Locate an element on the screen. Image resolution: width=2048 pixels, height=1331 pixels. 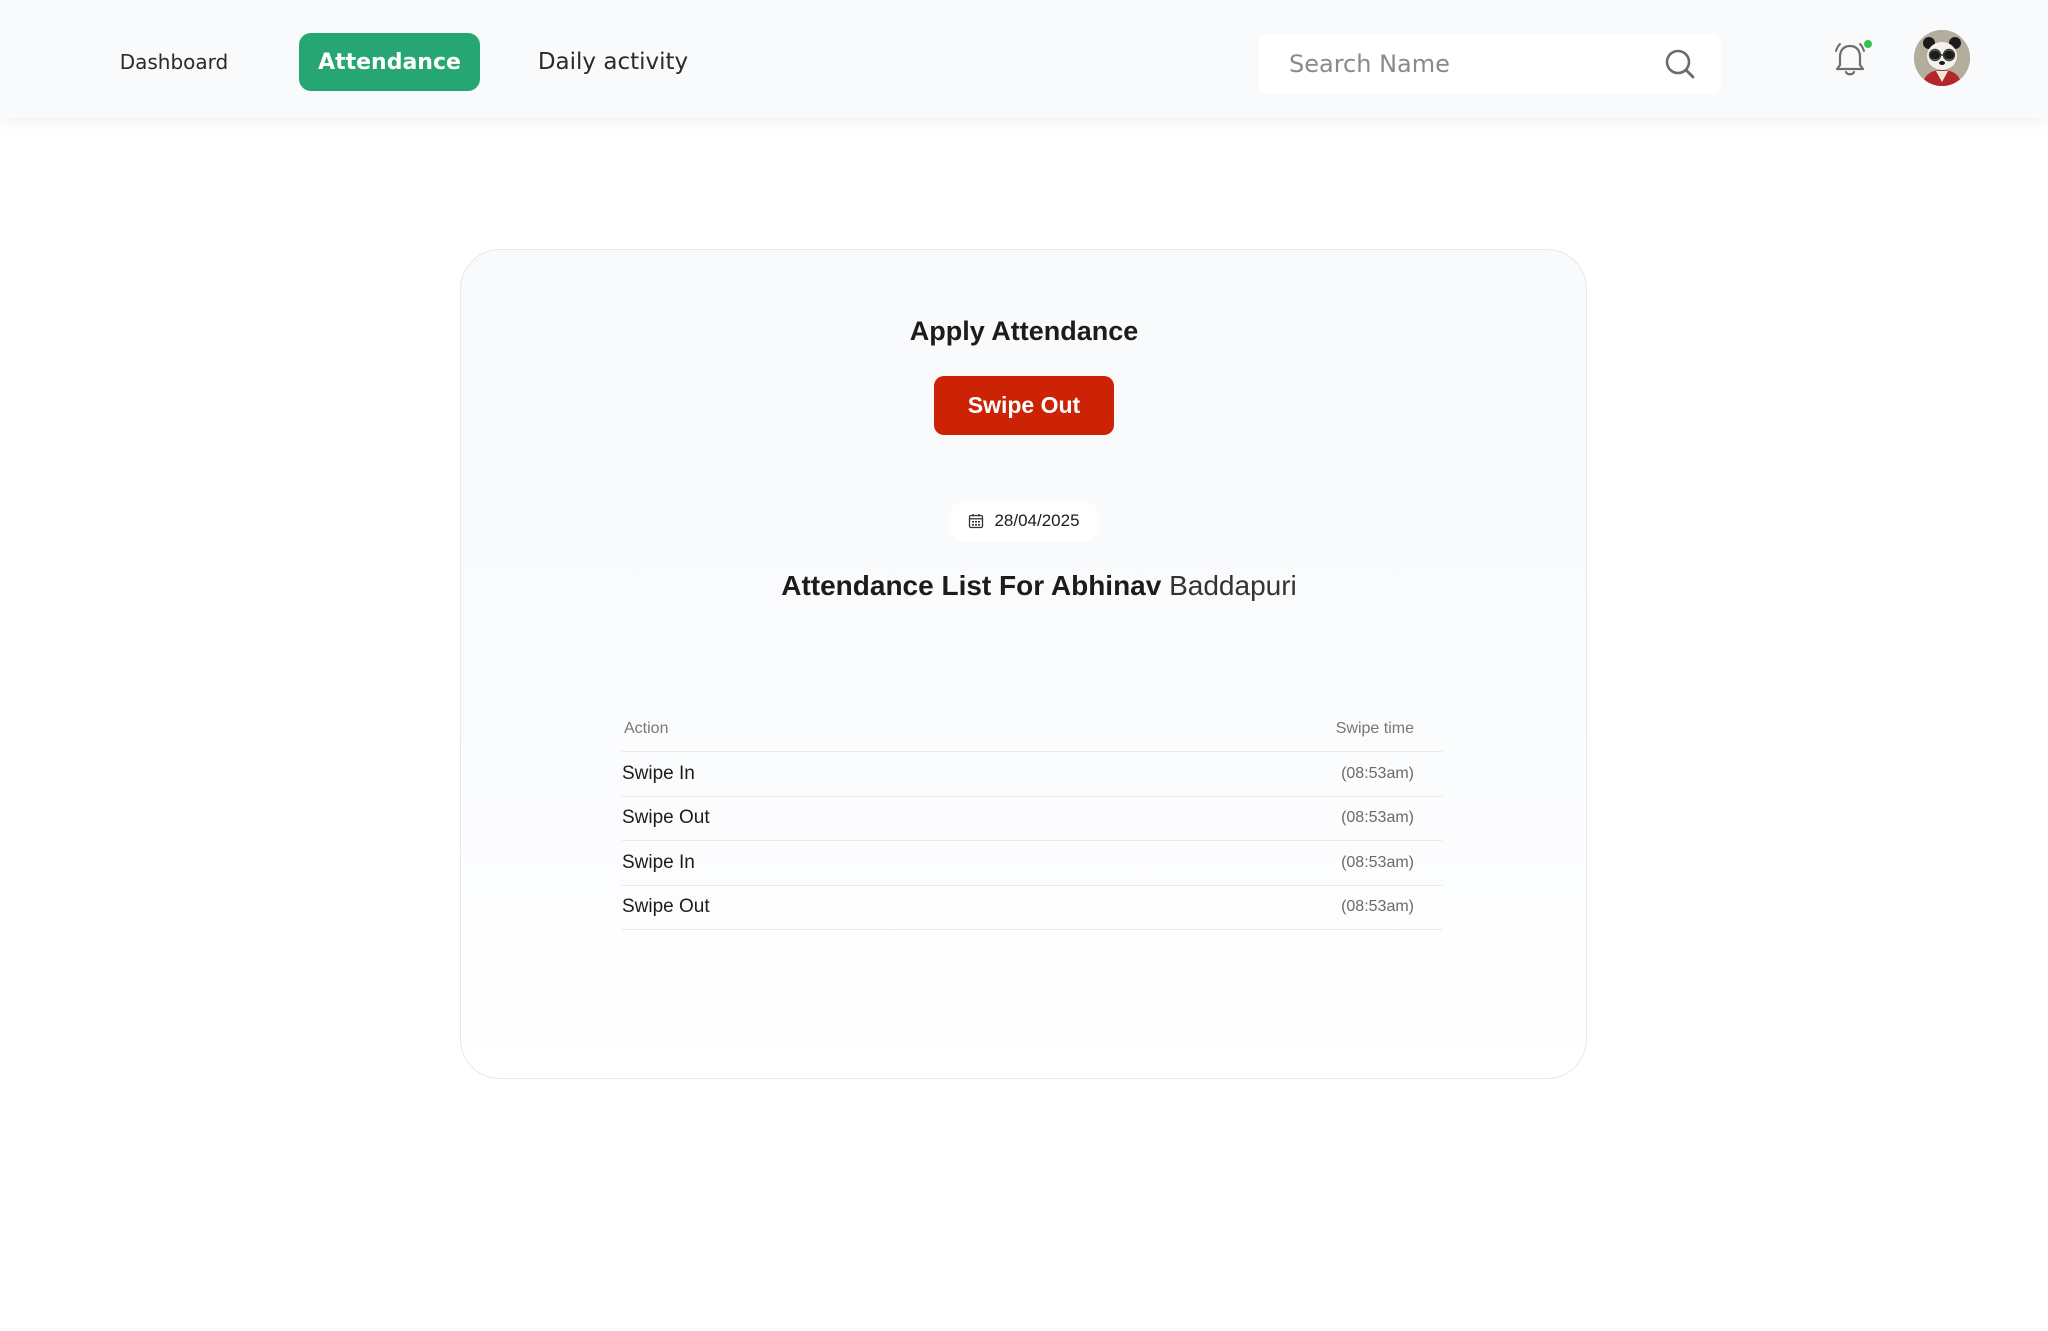
nav-dashboard: Dashboard is located at coordinates (174, 62).